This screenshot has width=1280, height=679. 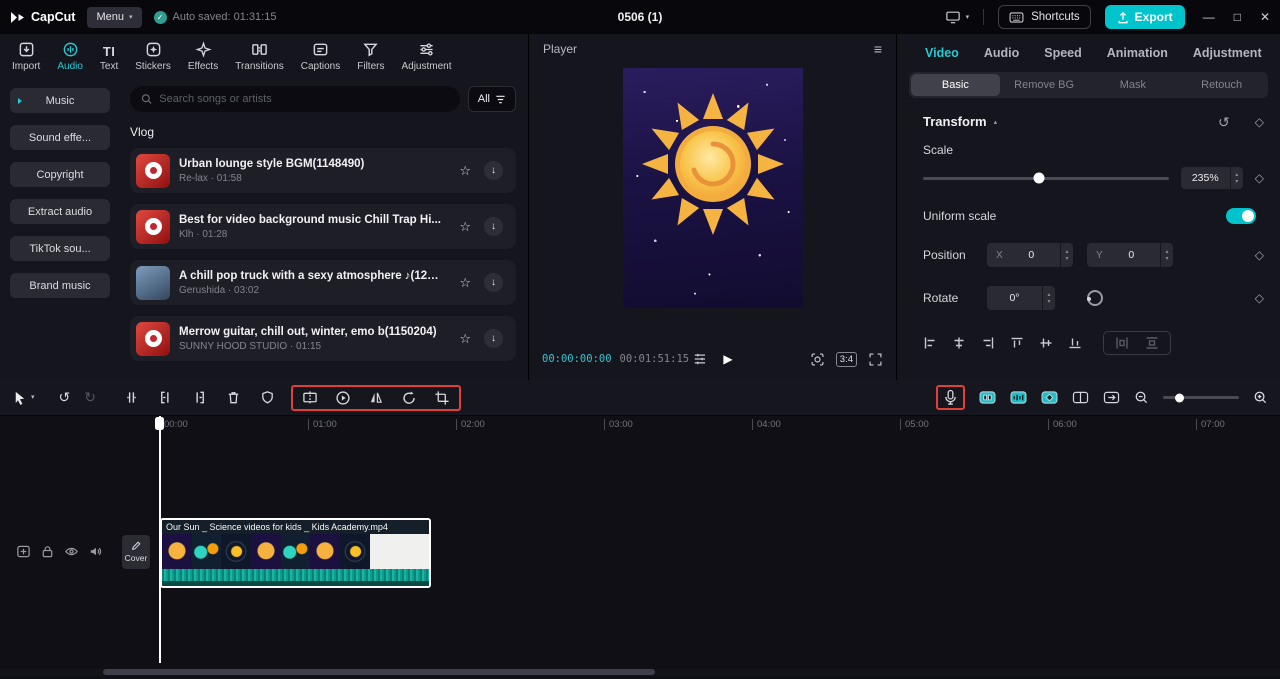 What do you see at coordinates (1048, 298) in the screenshot?
I see `rotate-stepper: ▴ ▾` at bounding box center [1048, 298].